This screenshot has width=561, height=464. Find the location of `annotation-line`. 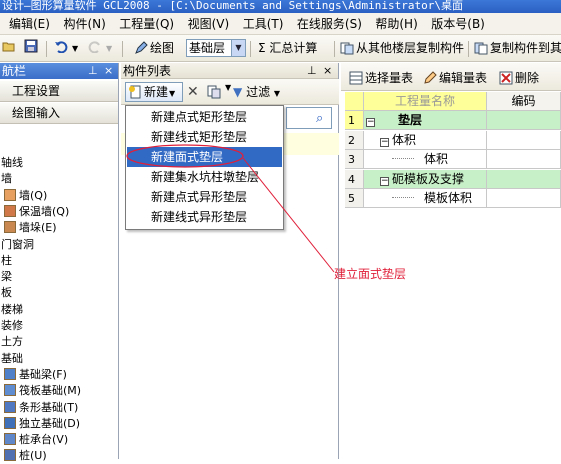

annotation-line is located at coordinates (288, 215).